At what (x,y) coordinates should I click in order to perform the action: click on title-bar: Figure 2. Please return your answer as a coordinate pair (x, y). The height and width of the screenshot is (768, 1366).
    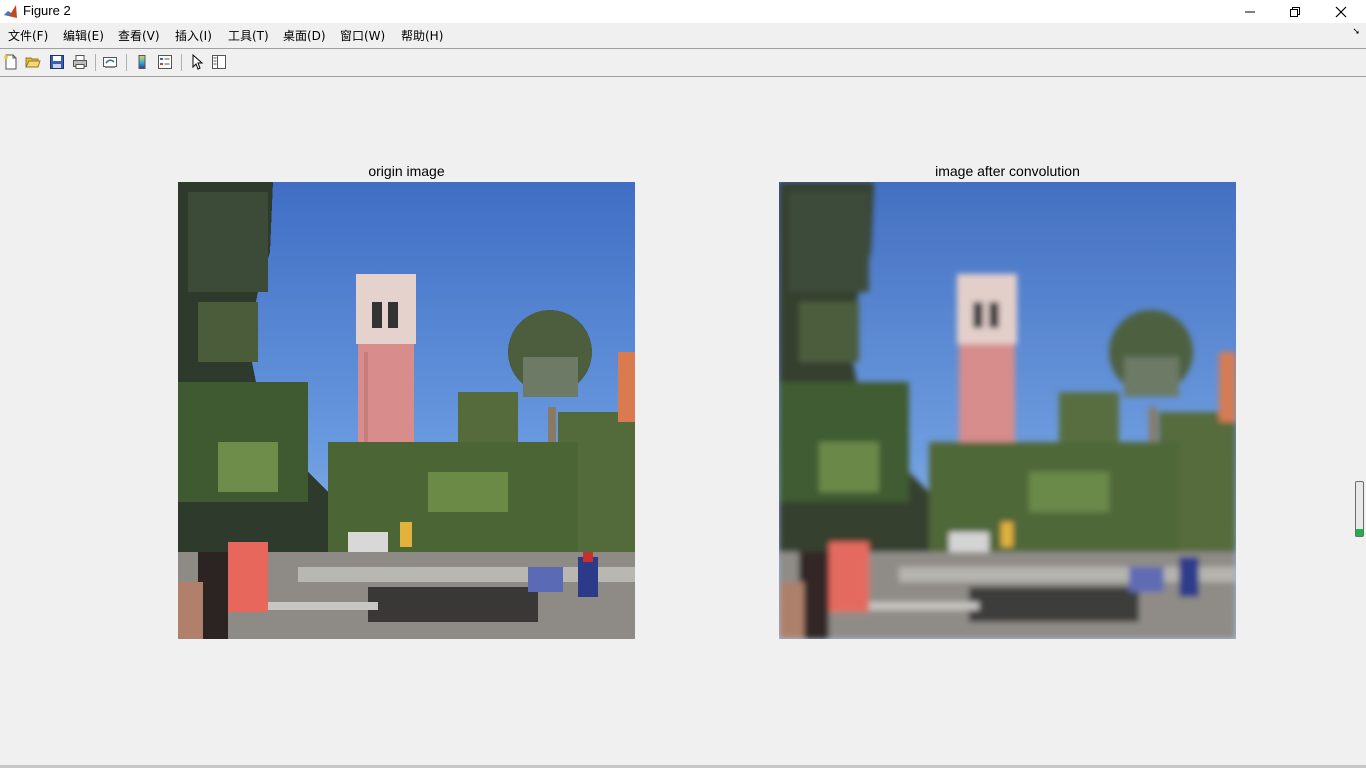
    Looking at the image, I should click on (683, 11).